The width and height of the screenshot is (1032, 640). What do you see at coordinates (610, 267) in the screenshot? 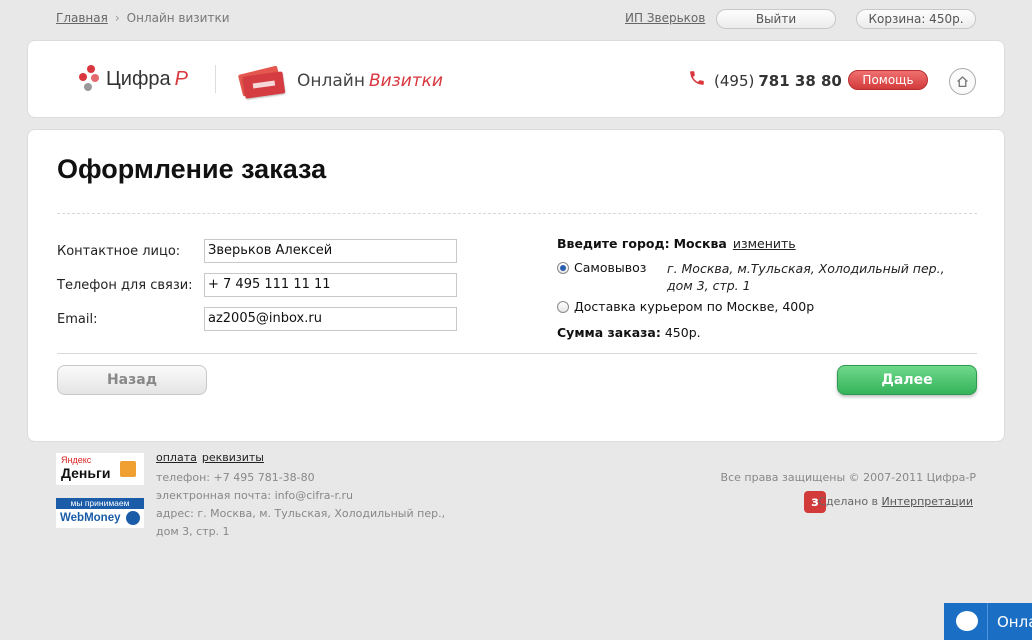
I see `pickup-label: Самовывоз` at bounding box center [610, 267].